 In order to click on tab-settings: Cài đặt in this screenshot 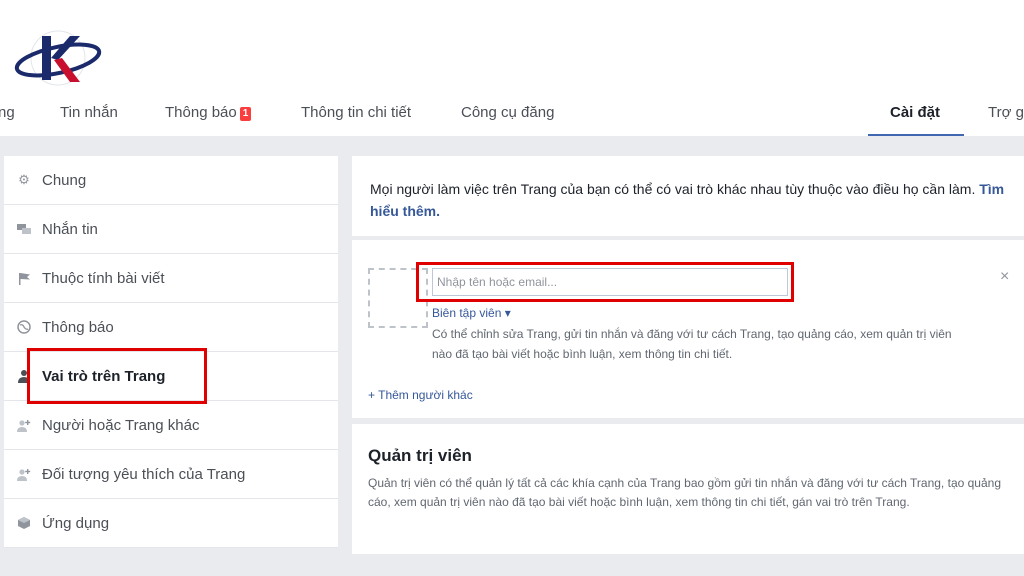, I will do `click(915, 112)`.